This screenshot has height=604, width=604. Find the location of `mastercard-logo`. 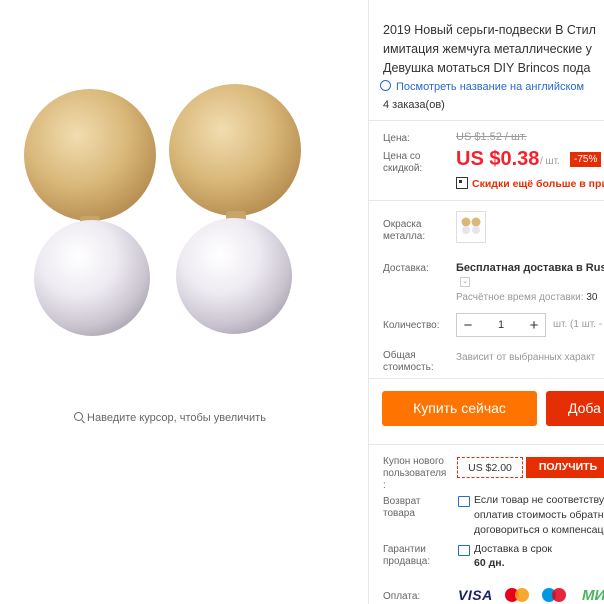

mastercard-logo is located at coordinates (518, 595).